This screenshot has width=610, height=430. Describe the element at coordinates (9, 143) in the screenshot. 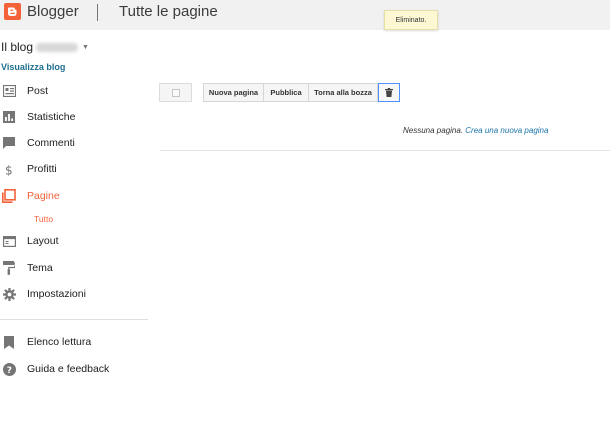

I see `comments-icon` at that location.